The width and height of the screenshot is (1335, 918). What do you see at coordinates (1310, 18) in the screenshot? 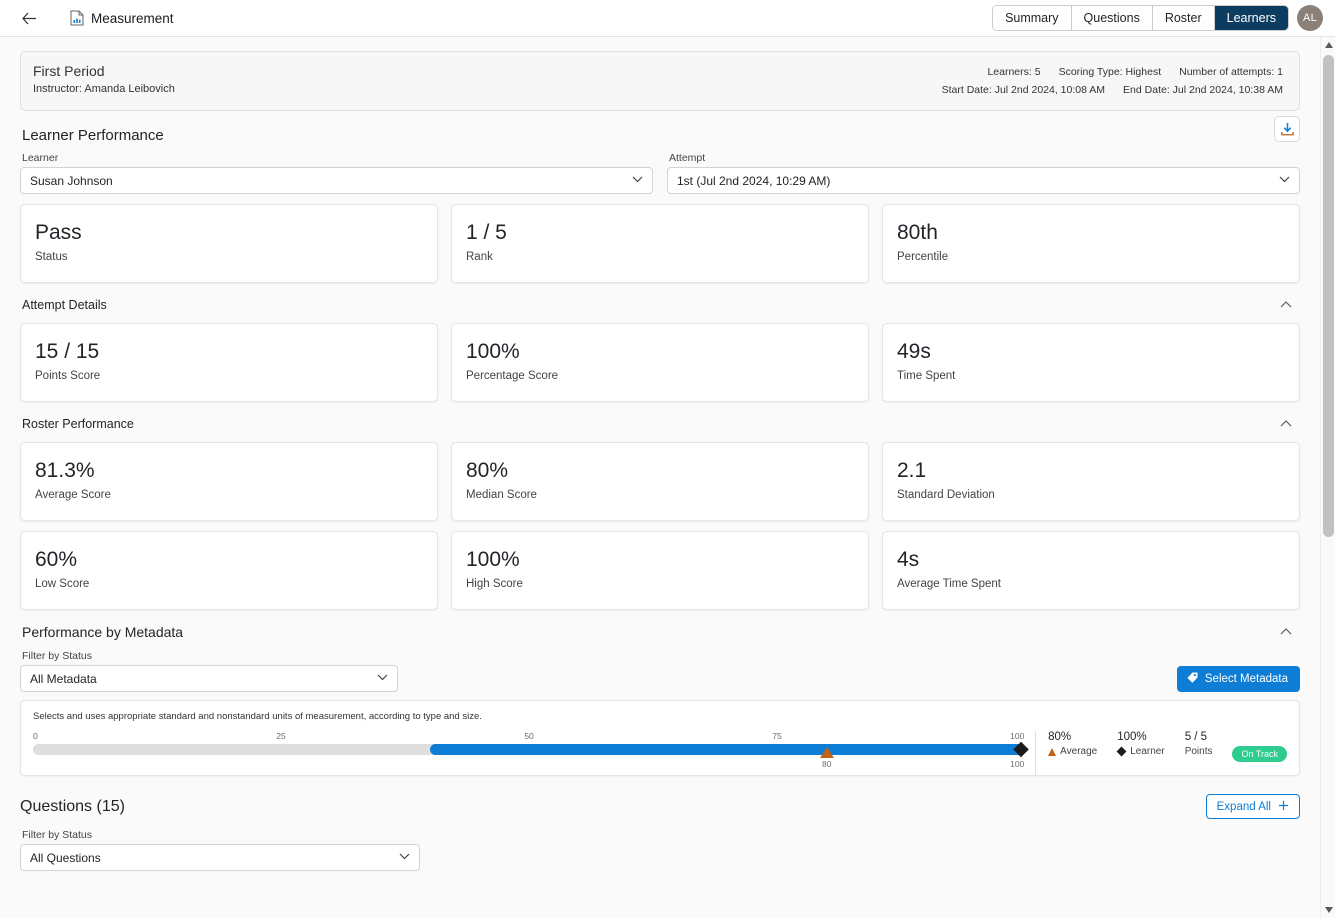
I see `avatar: AL` at bounding box center [1310, 18].